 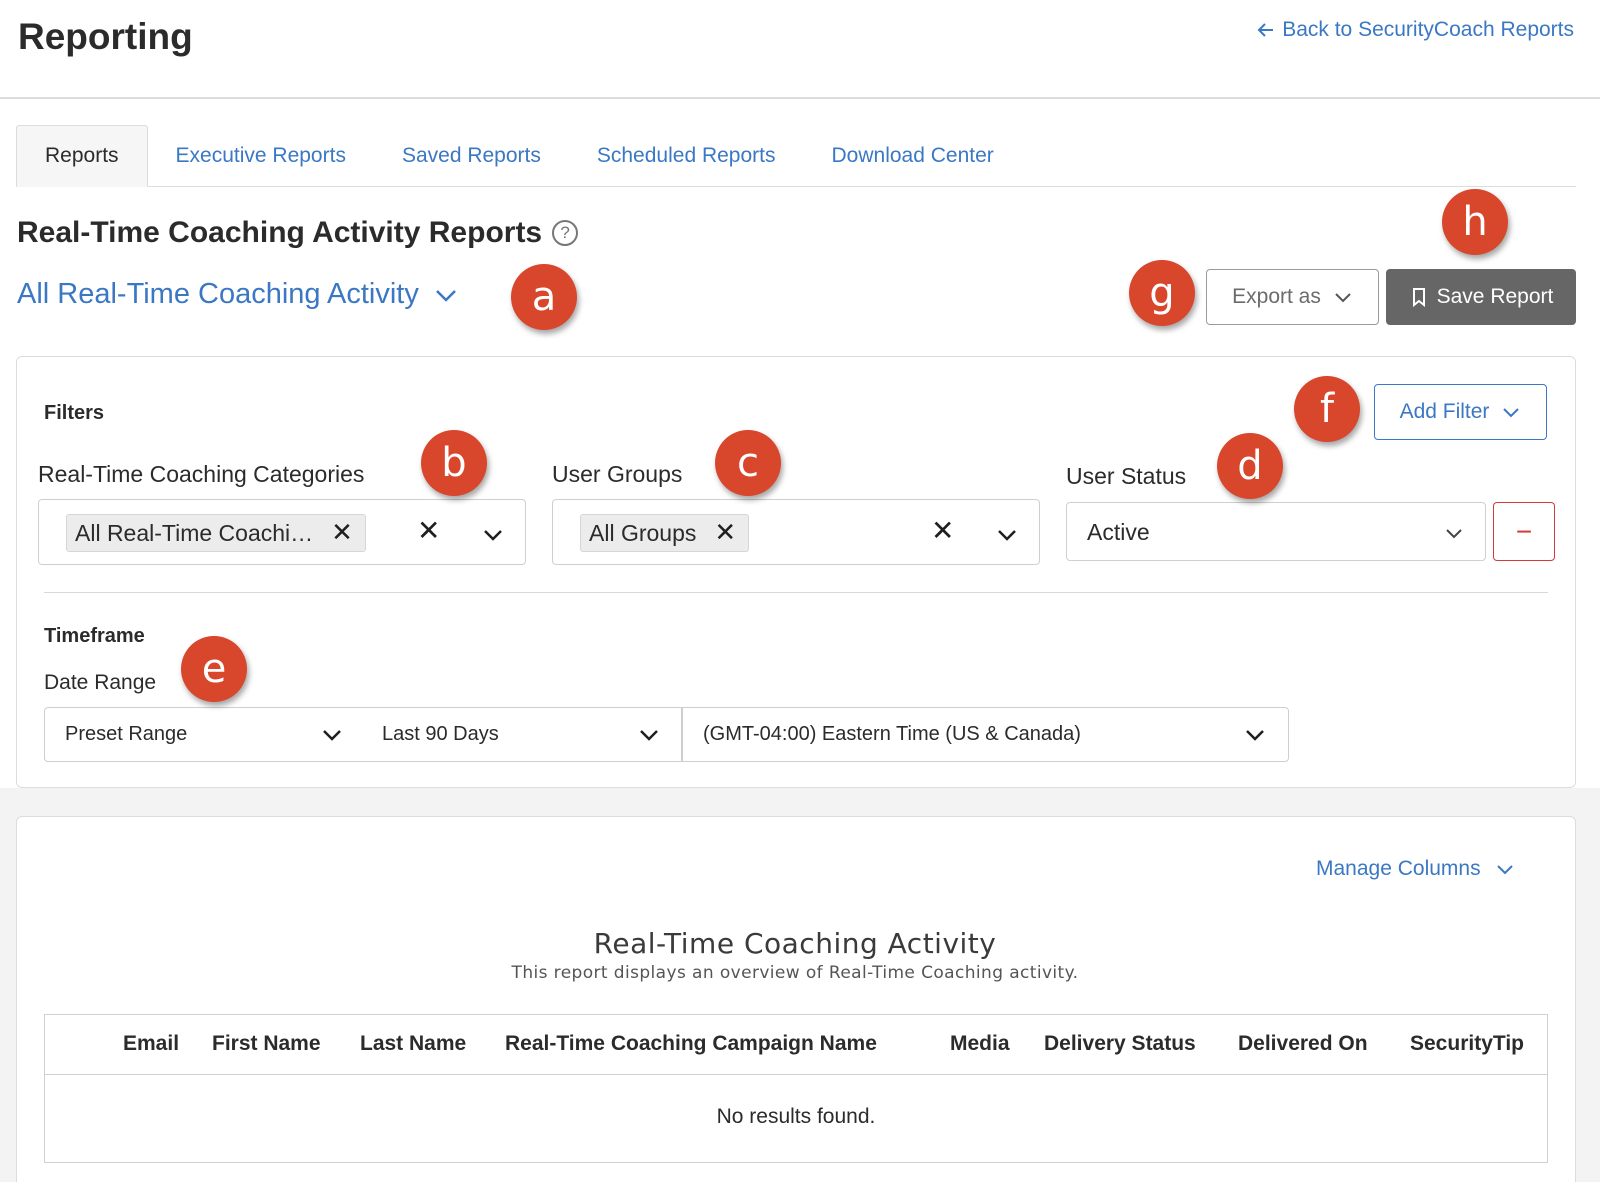 What do you see at coordinates (1428, 29) in the screenshot?
I see `back-link-label: Back to SecurityCoach Reports` at bounding box center [1428, 29].